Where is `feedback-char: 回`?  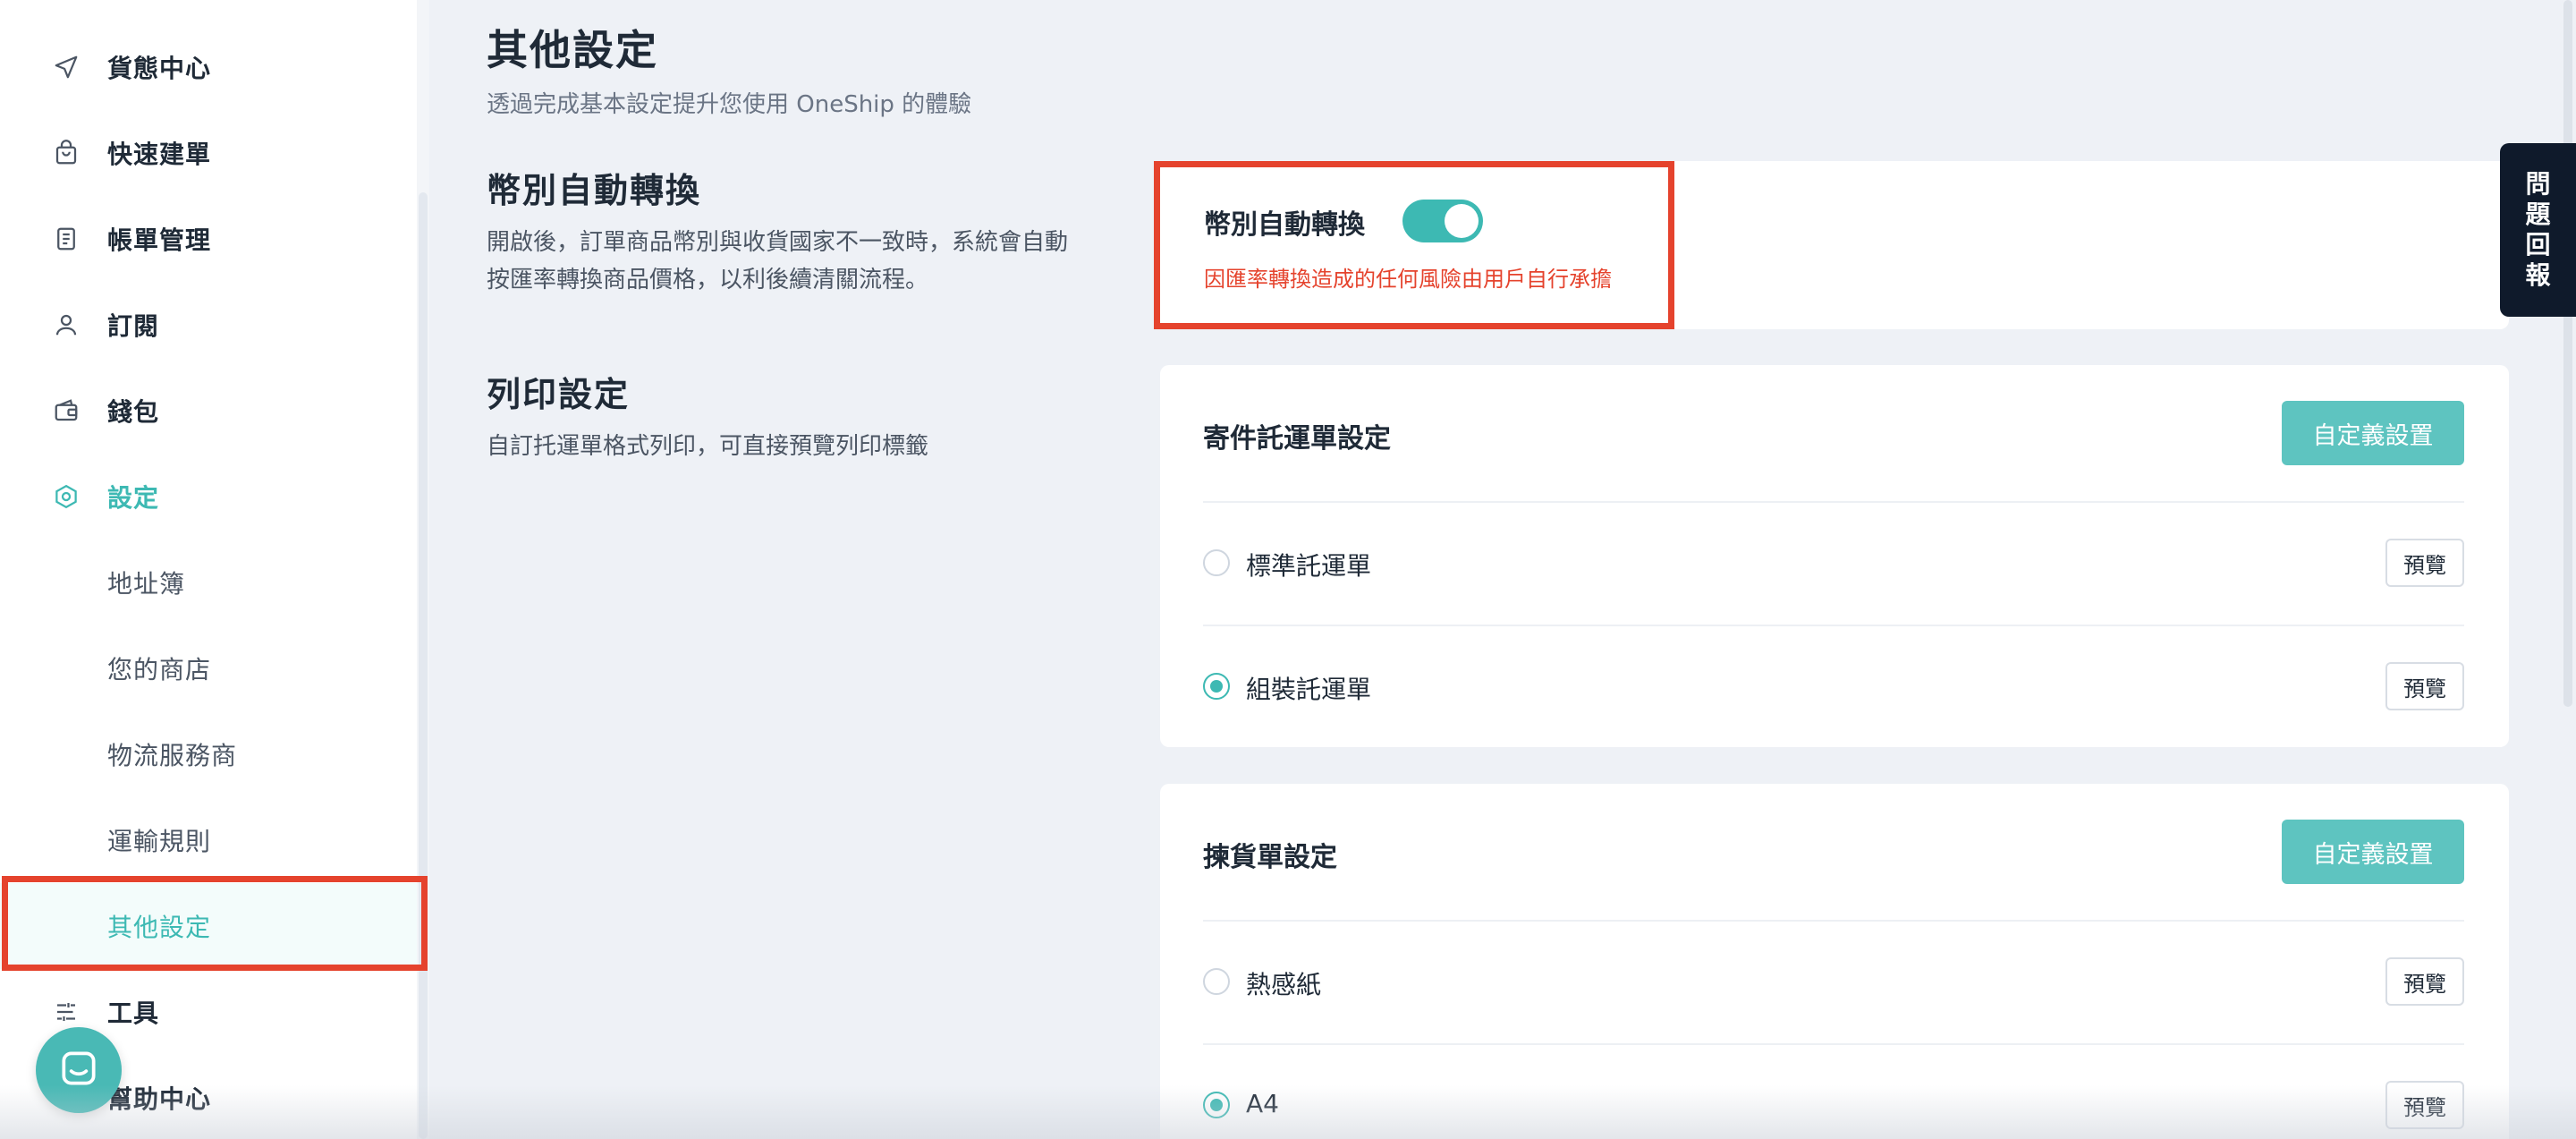
feedback-char: 回 is located at coordinates (2538, 244).